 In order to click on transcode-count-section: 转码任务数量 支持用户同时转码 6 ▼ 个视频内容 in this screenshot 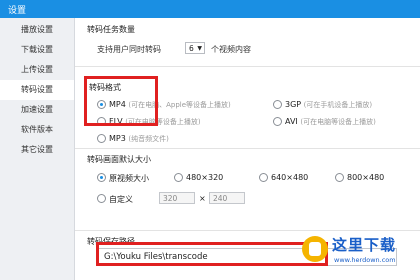, I will do `click(247, 42)`.